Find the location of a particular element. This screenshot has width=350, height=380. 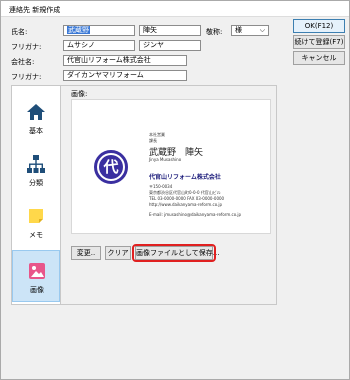

home-icon is located at coordinates (36, 112).